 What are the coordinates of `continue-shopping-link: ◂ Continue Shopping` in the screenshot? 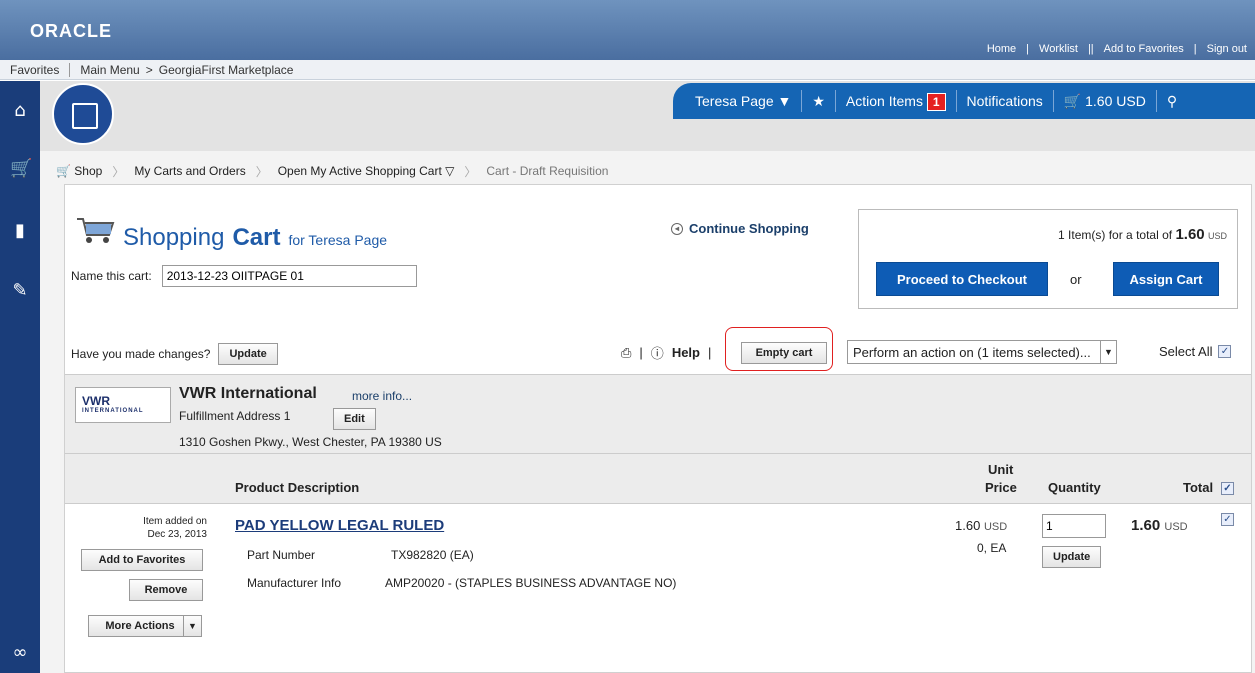 It's located at (740, 228).